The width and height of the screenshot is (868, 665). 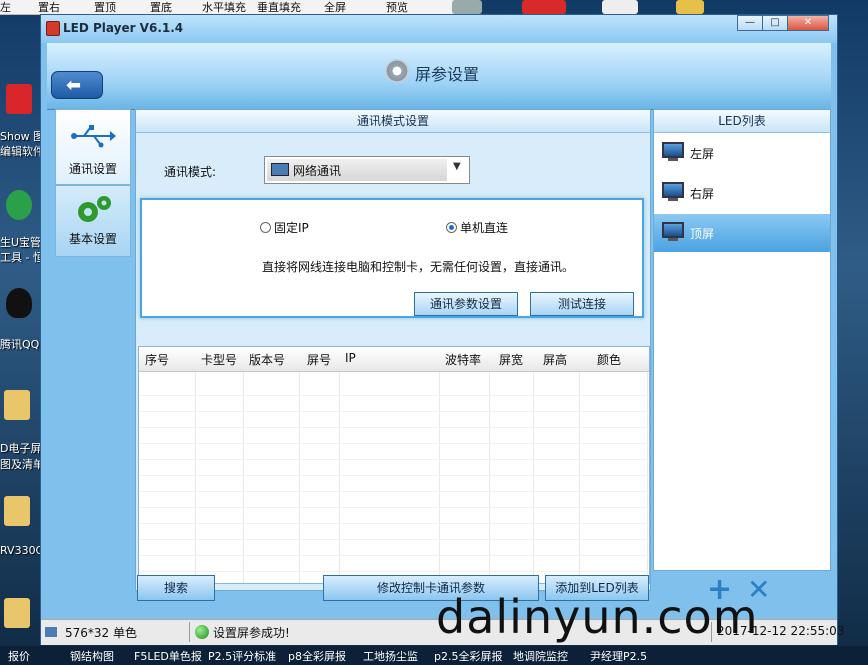 I want to click on comm-params-button: 通讯参数设置, so click(x=466, y=304).